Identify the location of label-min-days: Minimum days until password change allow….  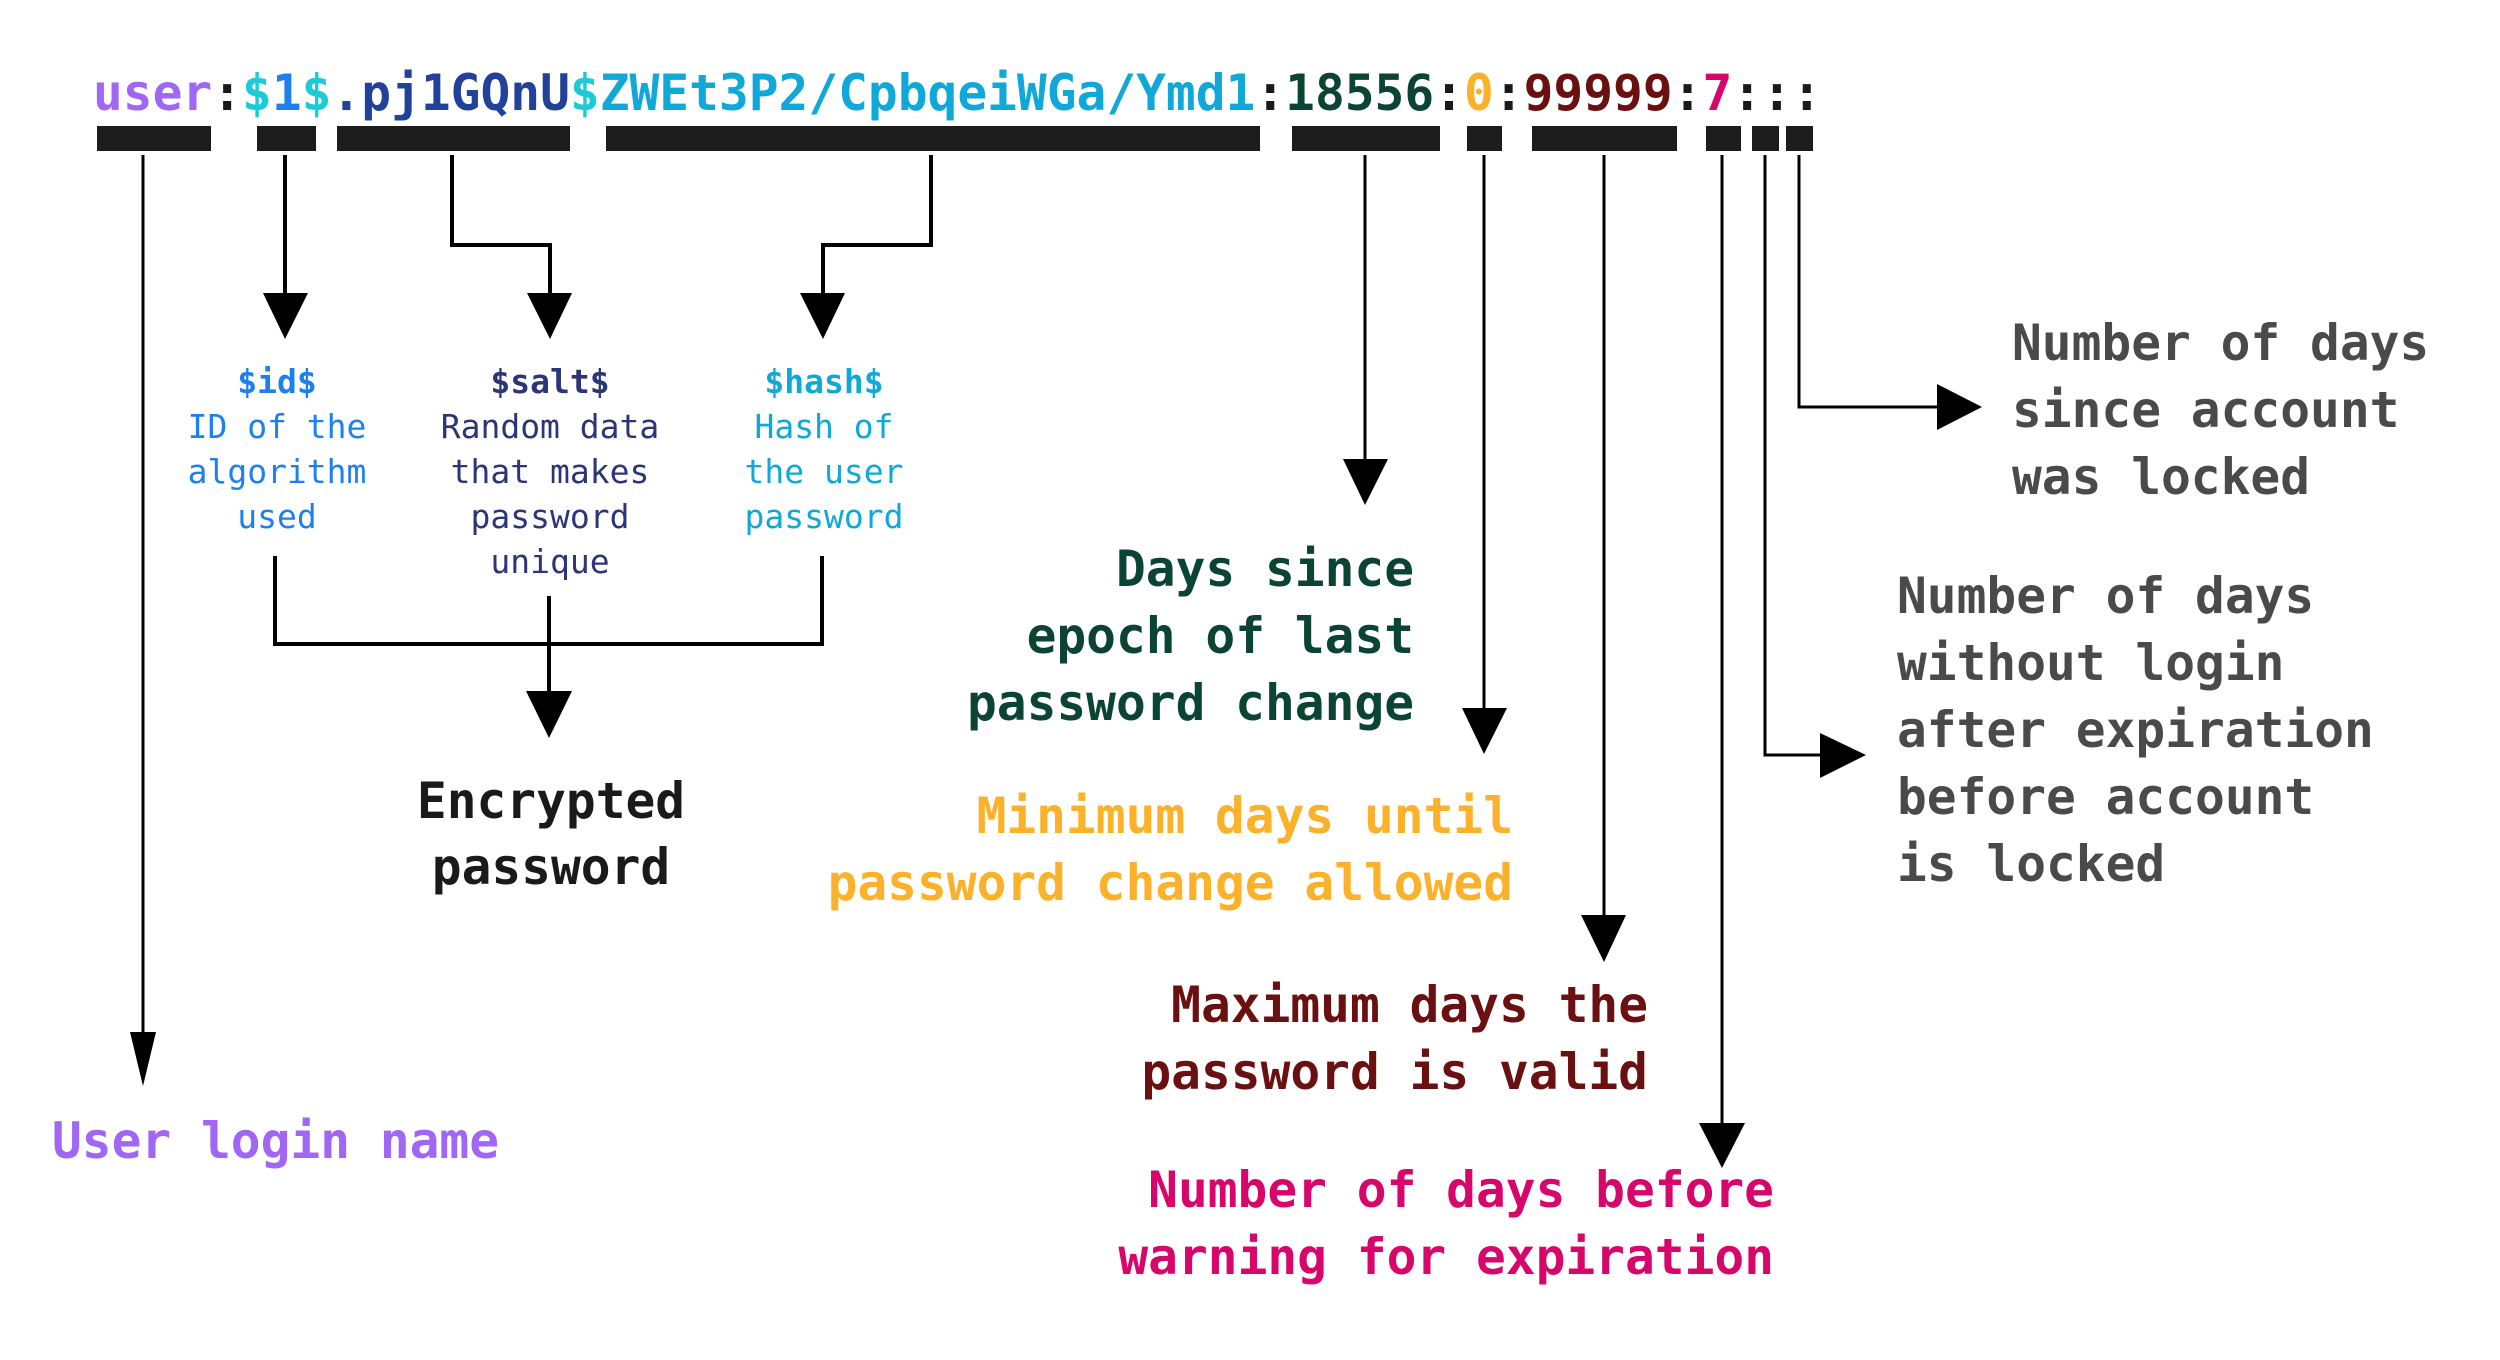
(1170, 849).